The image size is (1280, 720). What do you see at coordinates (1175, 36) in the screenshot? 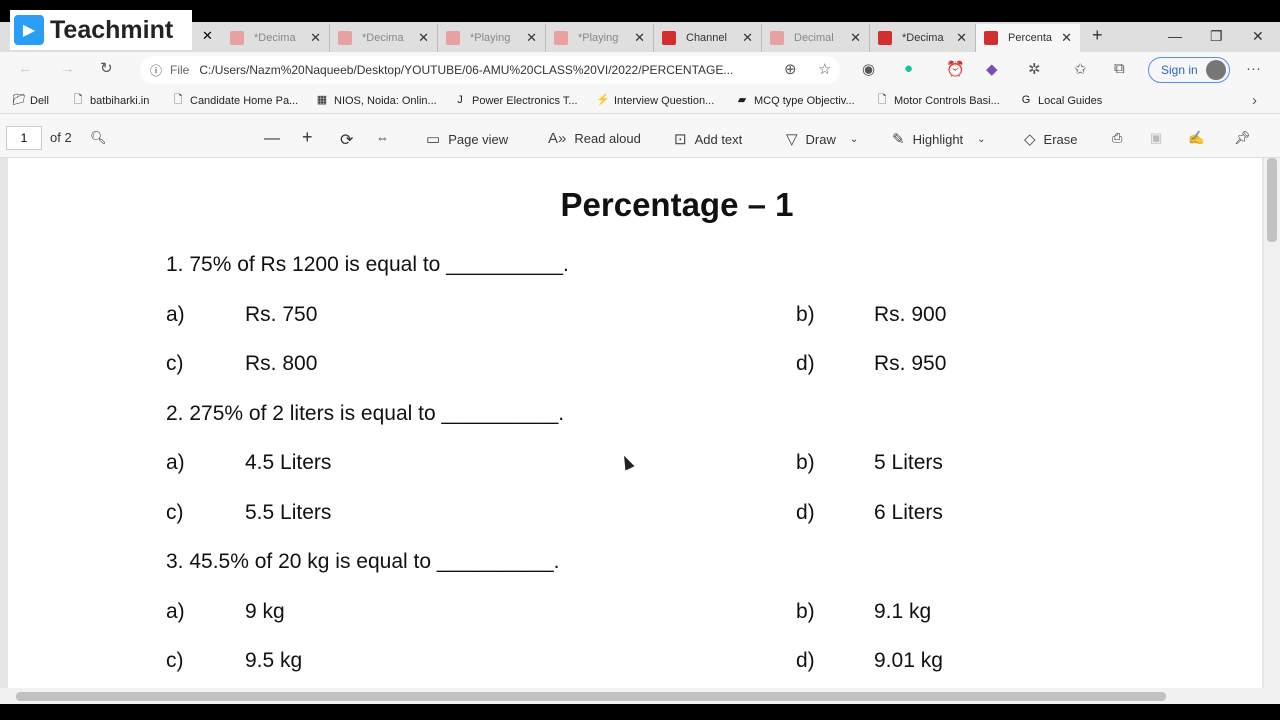
I see `minimize-button: —` at bounding box center [1175, 36].